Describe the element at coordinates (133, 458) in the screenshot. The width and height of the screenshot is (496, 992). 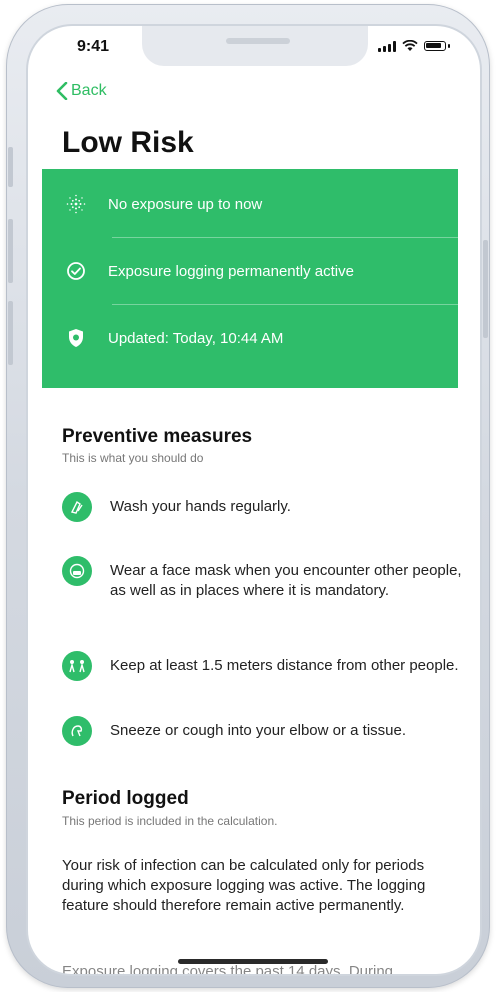
I see `section-subtitle-preventive: This is what you should do` at that location.